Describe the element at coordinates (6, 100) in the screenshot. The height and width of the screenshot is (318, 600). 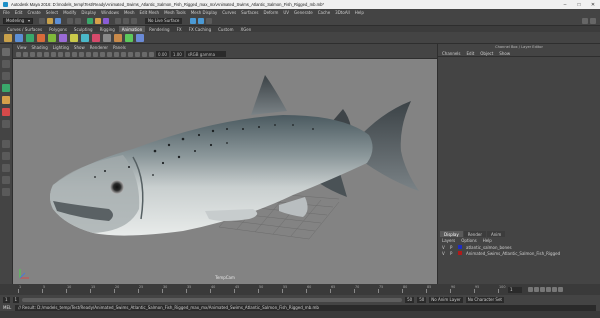
I see `rotate-tool-icon` at that location.